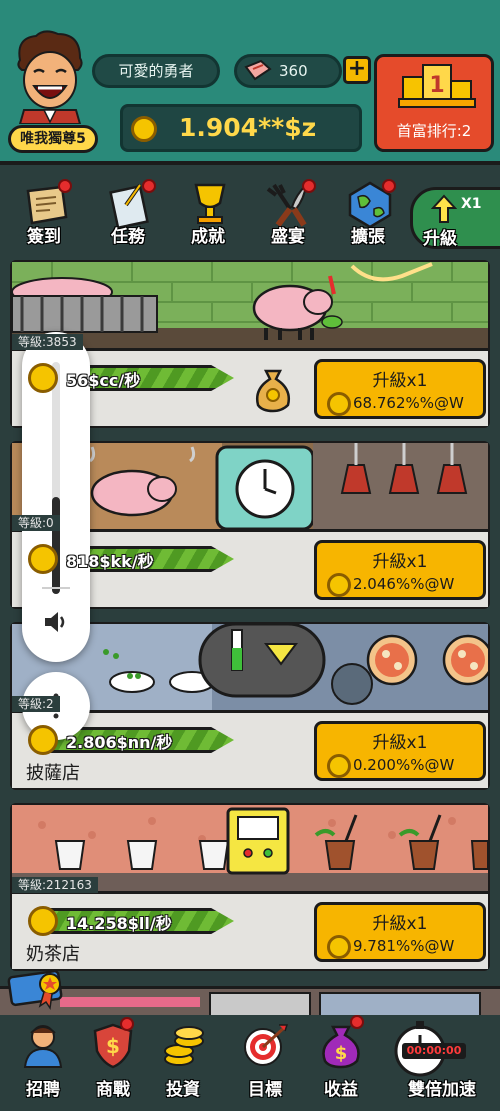 The width and height of the screenshot is (500, 1111). I want to click on ticket-icon, so click(258, 71).